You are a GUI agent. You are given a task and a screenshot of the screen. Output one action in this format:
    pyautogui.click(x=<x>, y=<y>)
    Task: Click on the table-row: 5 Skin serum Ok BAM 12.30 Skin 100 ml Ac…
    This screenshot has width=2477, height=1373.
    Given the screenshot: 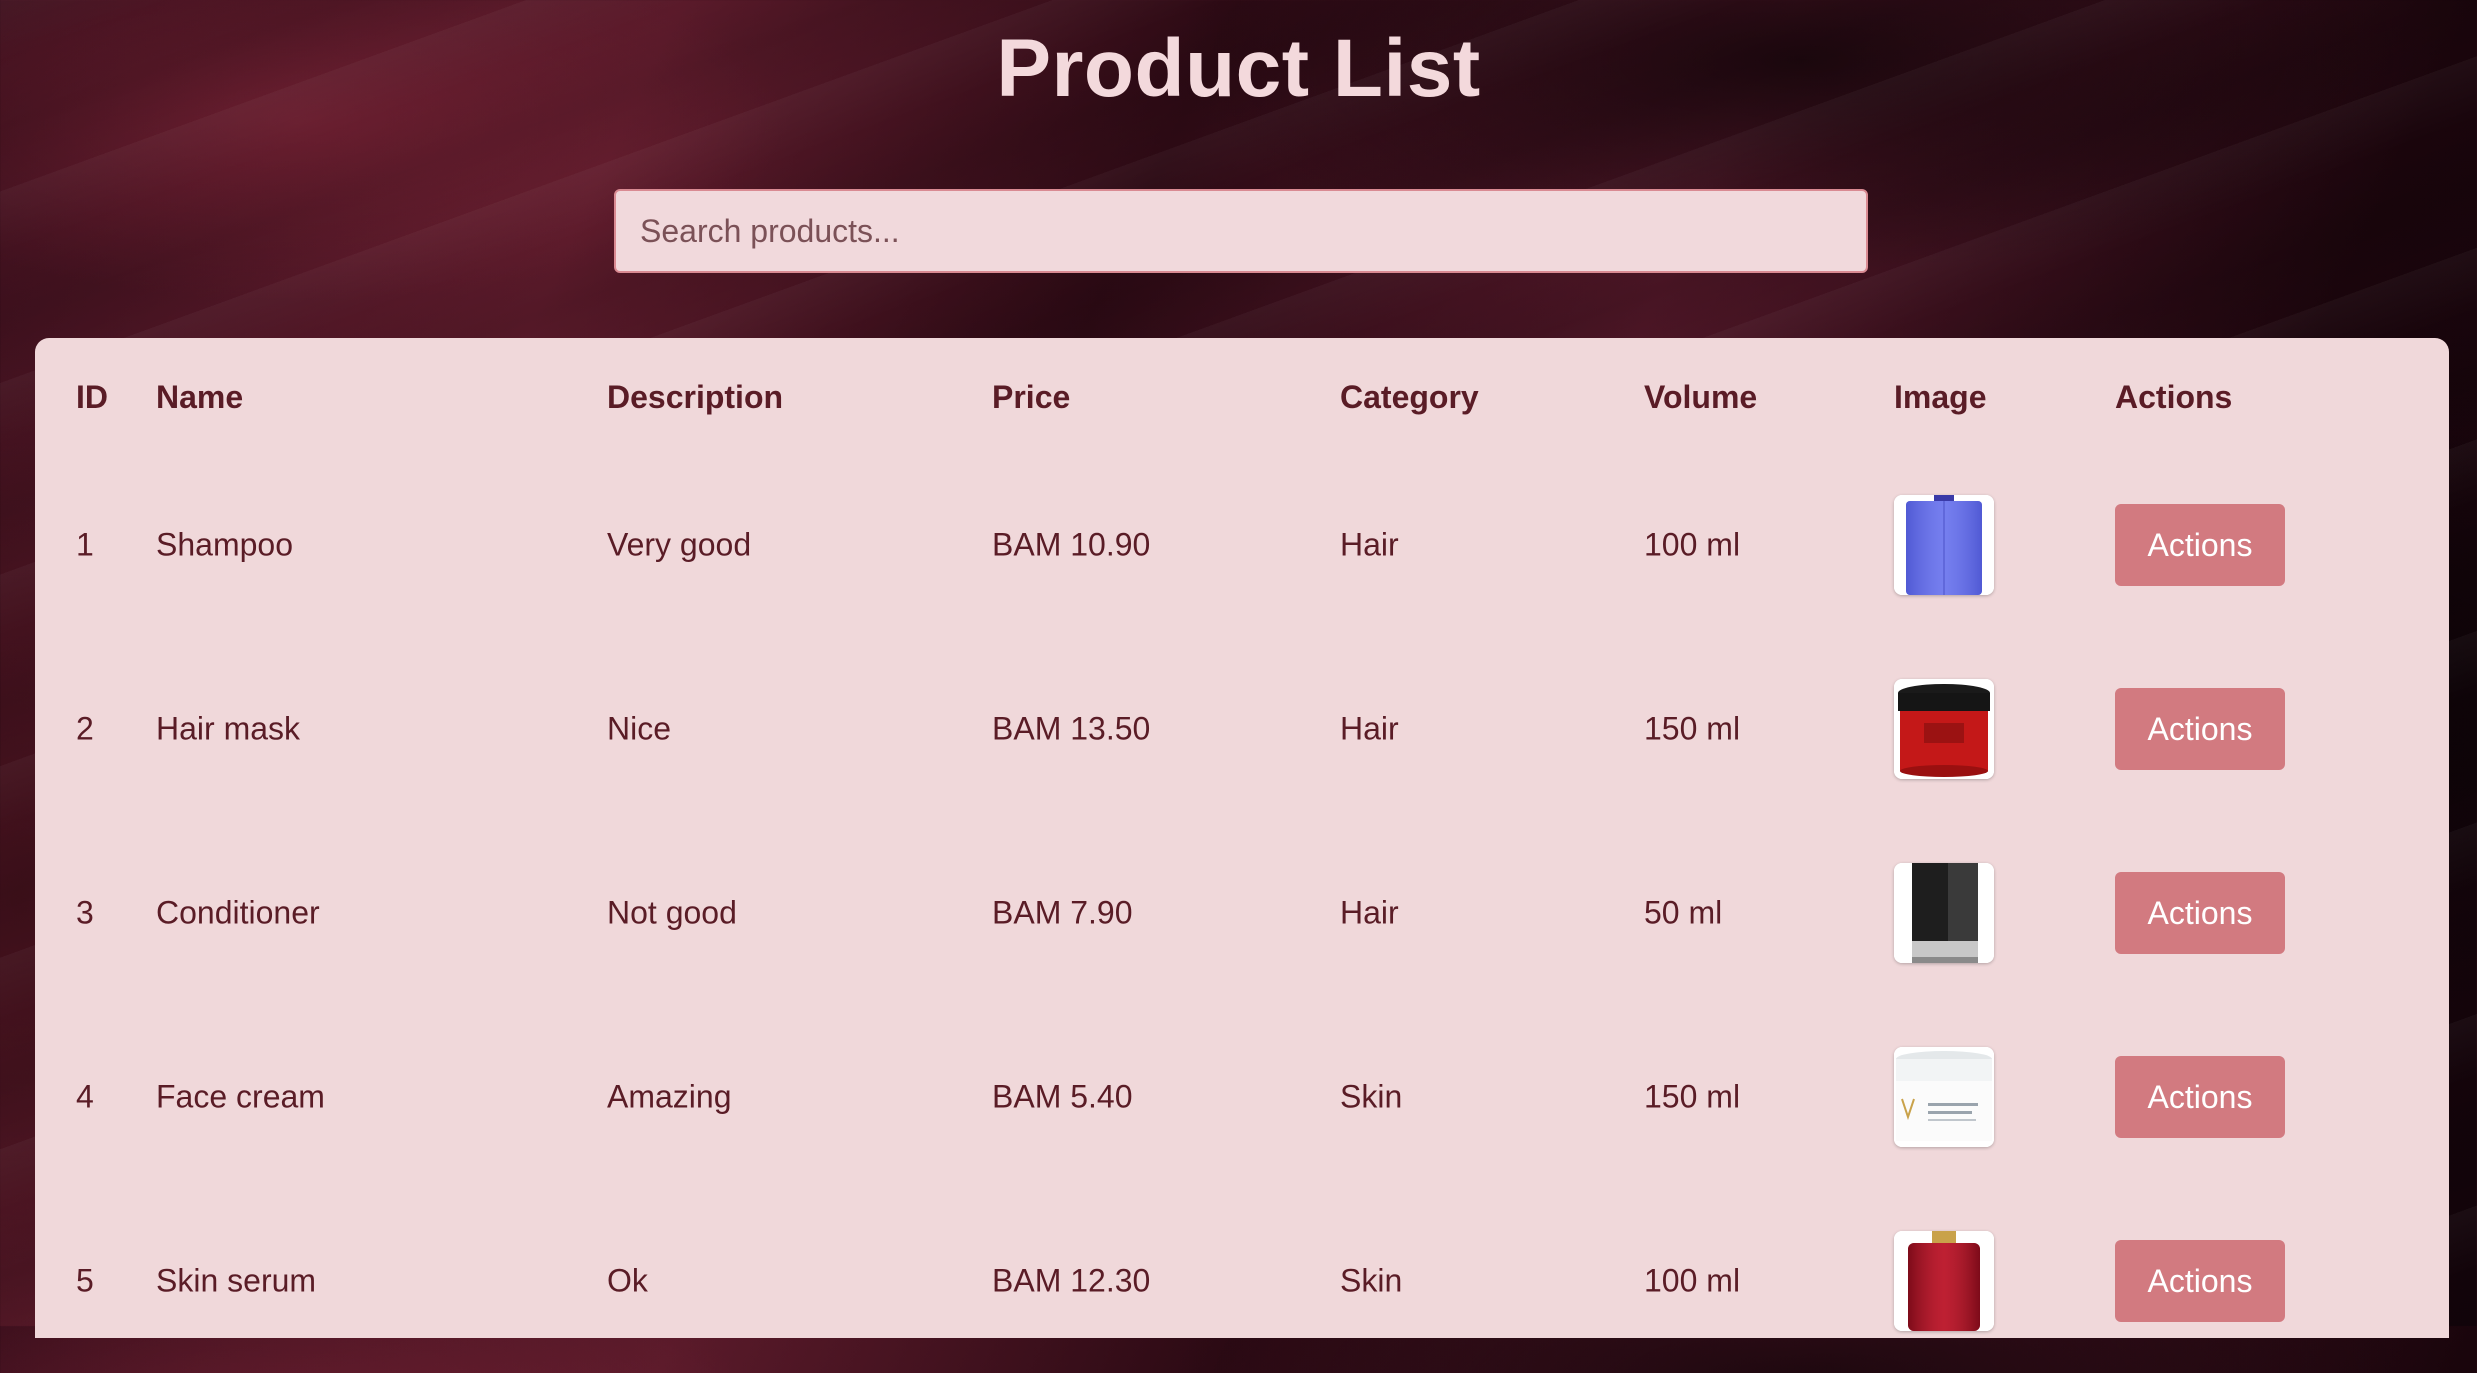 What is the action you would take?
    pyautogui.click(x=1242, y=1281)
    